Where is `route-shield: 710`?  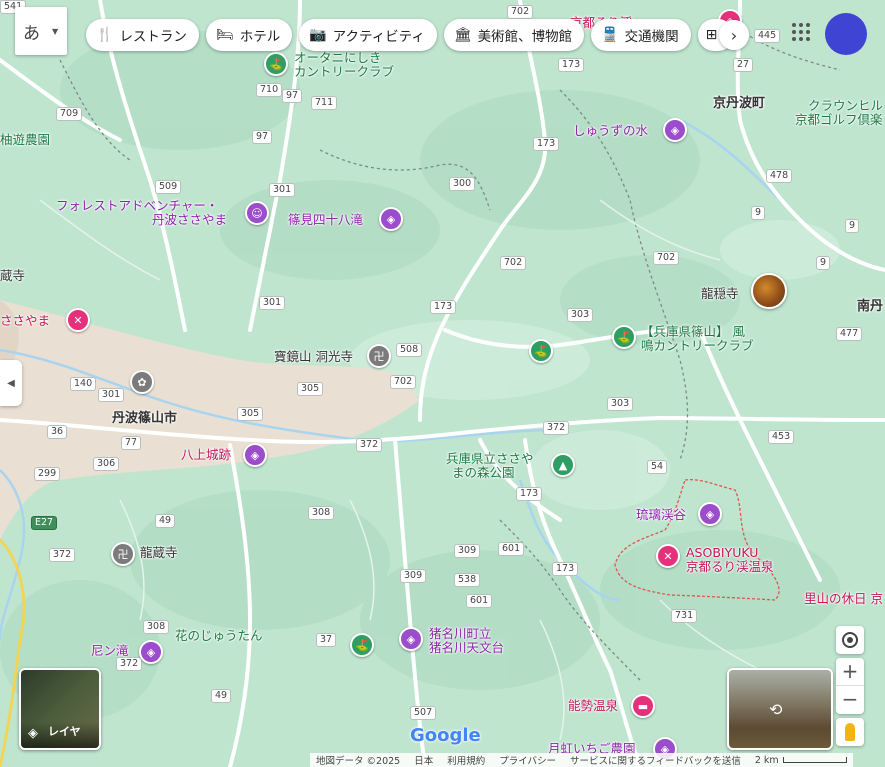
route-shield: 710 is located at coordinates (269, 90).